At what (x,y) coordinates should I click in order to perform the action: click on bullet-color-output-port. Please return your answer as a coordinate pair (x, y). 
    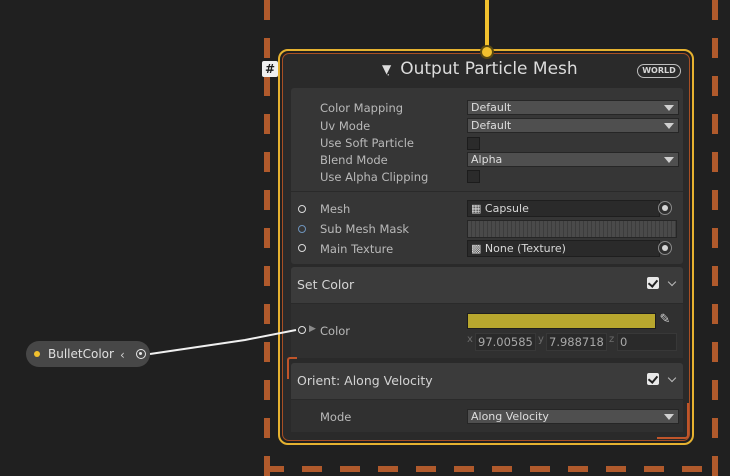
    Looking at the image, I should click on (141, 354).